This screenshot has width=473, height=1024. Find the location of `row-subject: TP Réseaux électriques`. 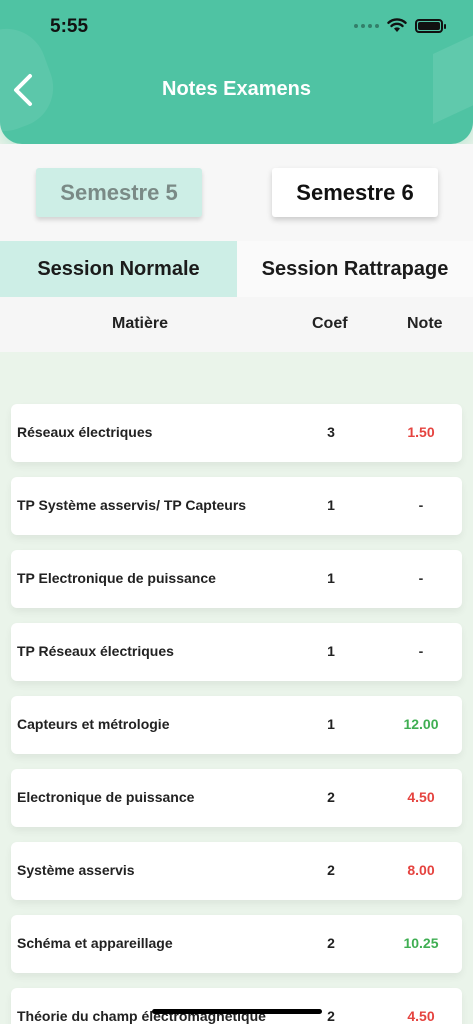

row-subject: TP Réseaux électriques is located at coordinates (95, 651).